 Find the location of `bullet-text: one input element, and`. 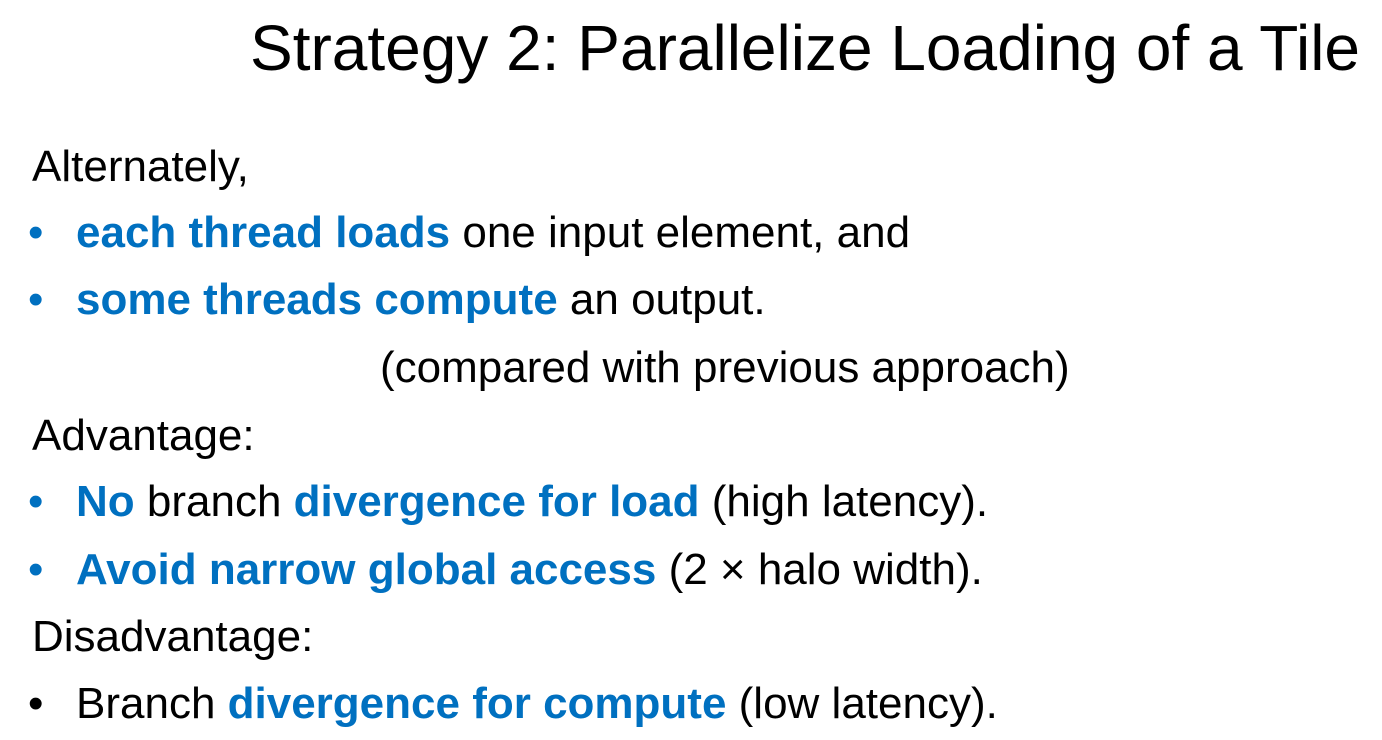

bullet-text: one input element, and is located at coordinates (680, 232).